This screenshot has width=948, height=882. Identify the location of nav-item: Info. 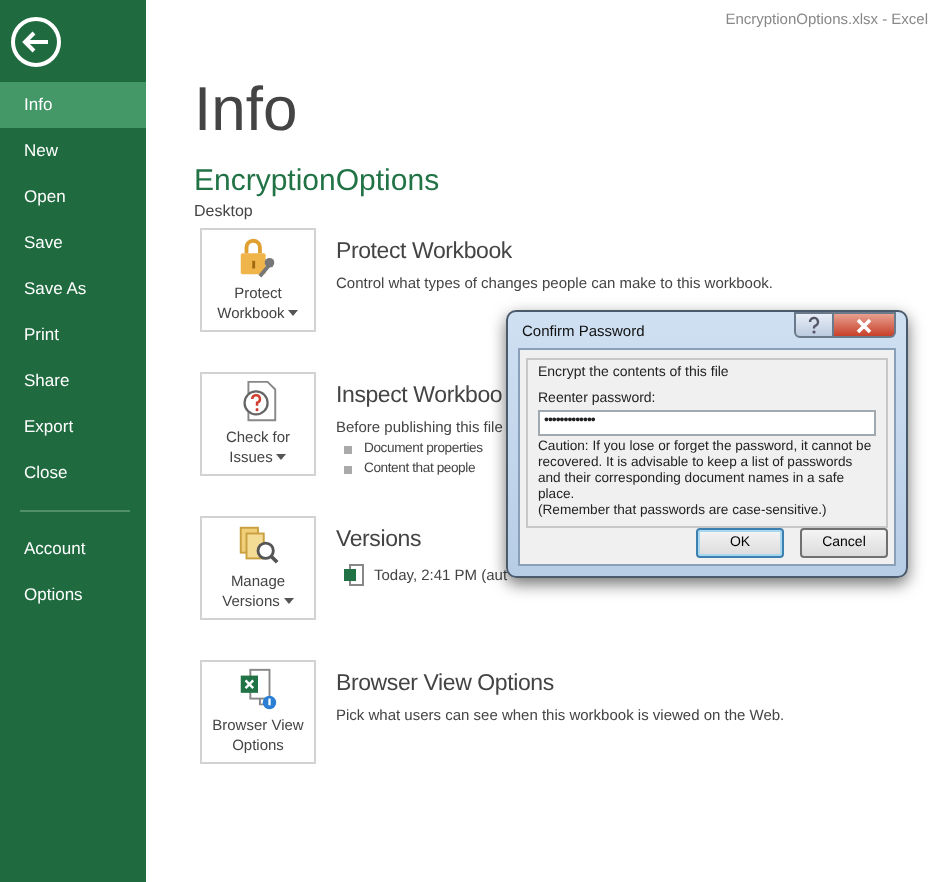
(73, 105).